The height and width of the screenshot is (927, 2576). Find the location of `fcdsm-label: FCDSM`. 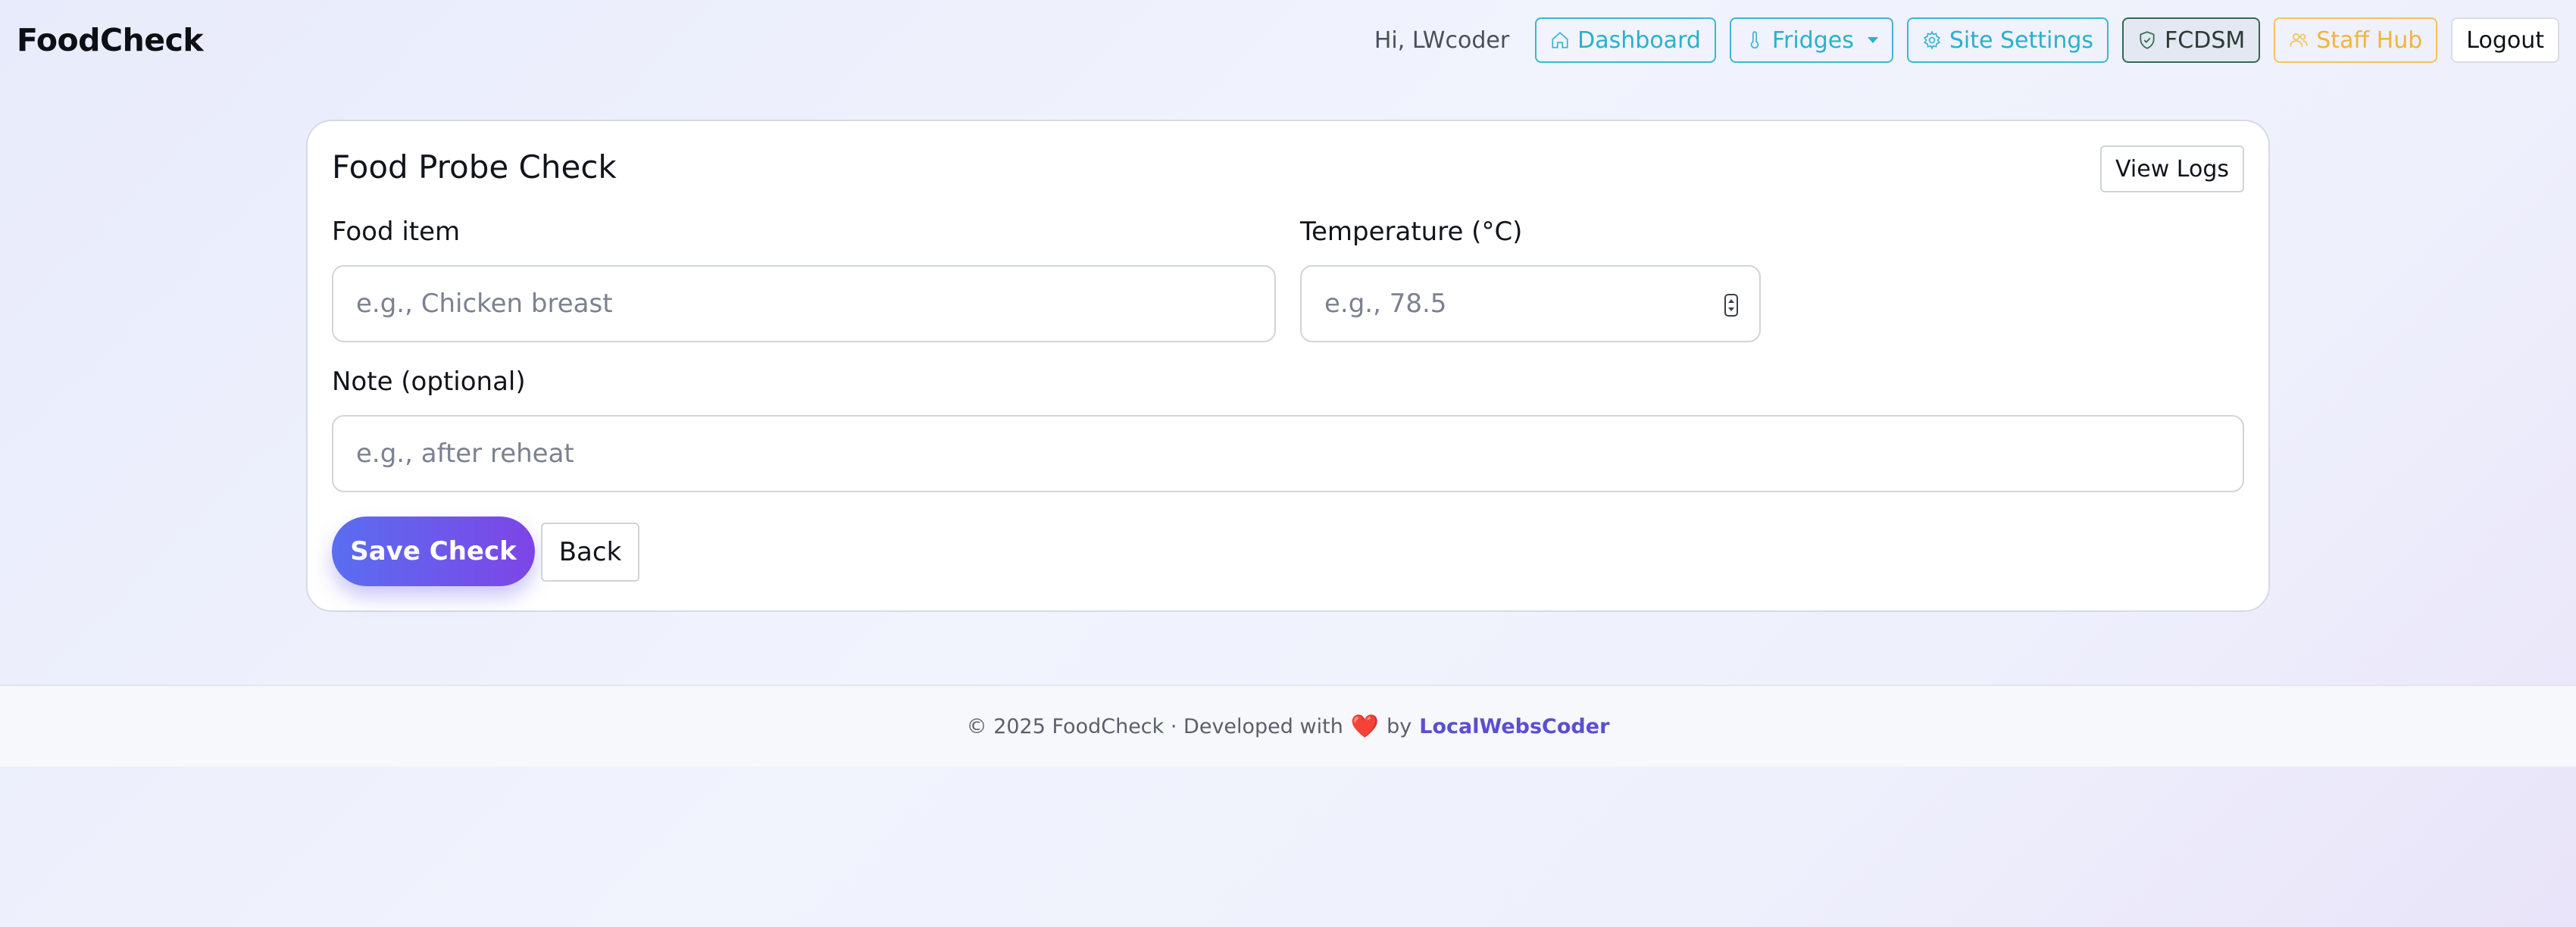

fcdsm-label: FCDSM is located at coordinates (2205, 40).